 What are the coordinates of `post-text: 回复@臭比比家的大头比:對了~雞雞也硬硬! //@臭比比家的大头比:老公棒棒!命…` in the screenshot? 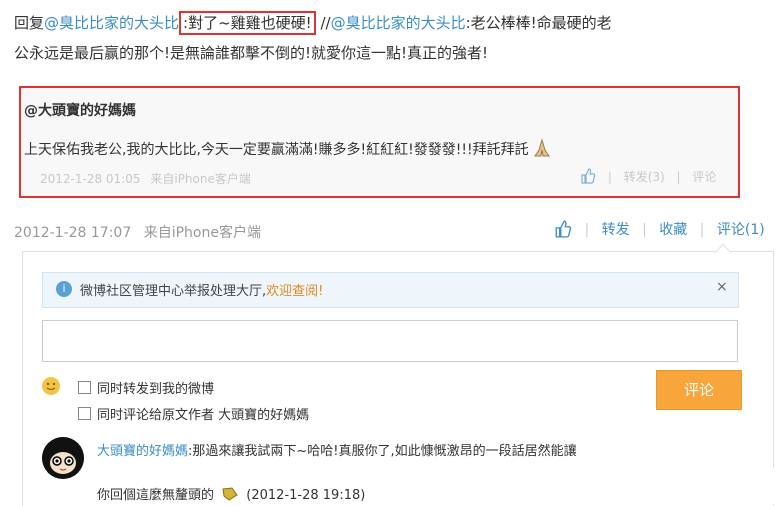 It's located at (394, 38).